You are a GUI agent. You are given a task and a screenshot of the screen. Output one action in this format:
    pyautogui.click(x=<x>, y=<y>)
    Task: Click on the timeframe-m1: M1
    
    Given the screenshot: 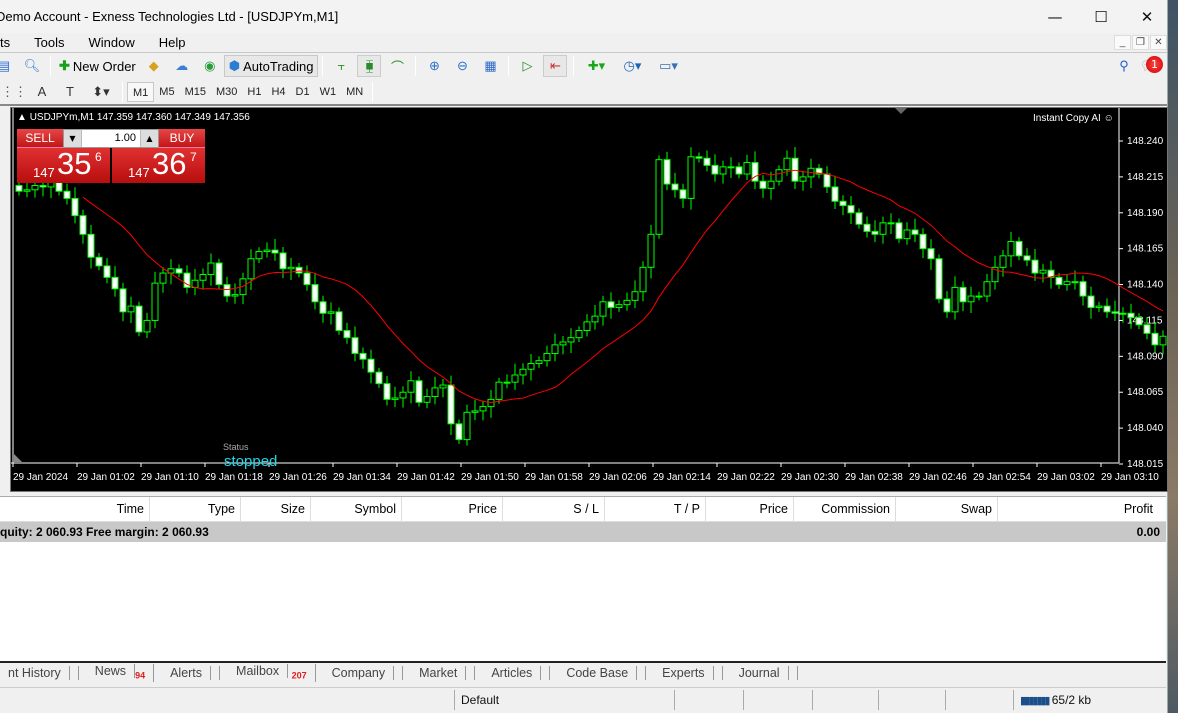 What is the action you would take?
    pyautogui.click(x=141, y=91)
    